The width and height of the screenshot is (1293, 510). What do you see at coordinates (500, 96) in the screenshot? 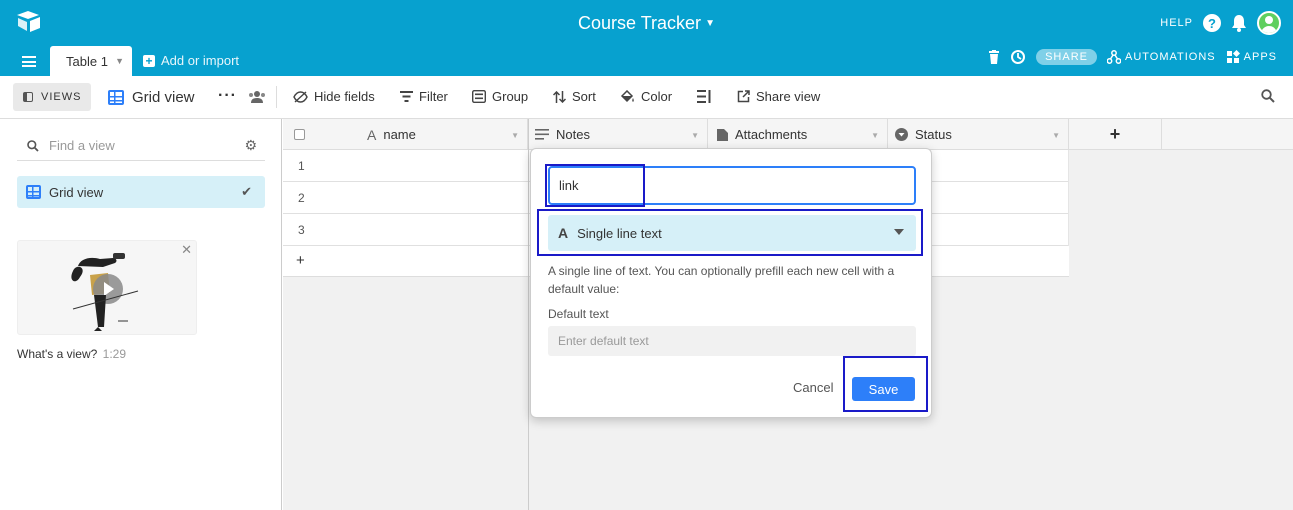
I see `group-button: Group` at bounding box center [500, 96].